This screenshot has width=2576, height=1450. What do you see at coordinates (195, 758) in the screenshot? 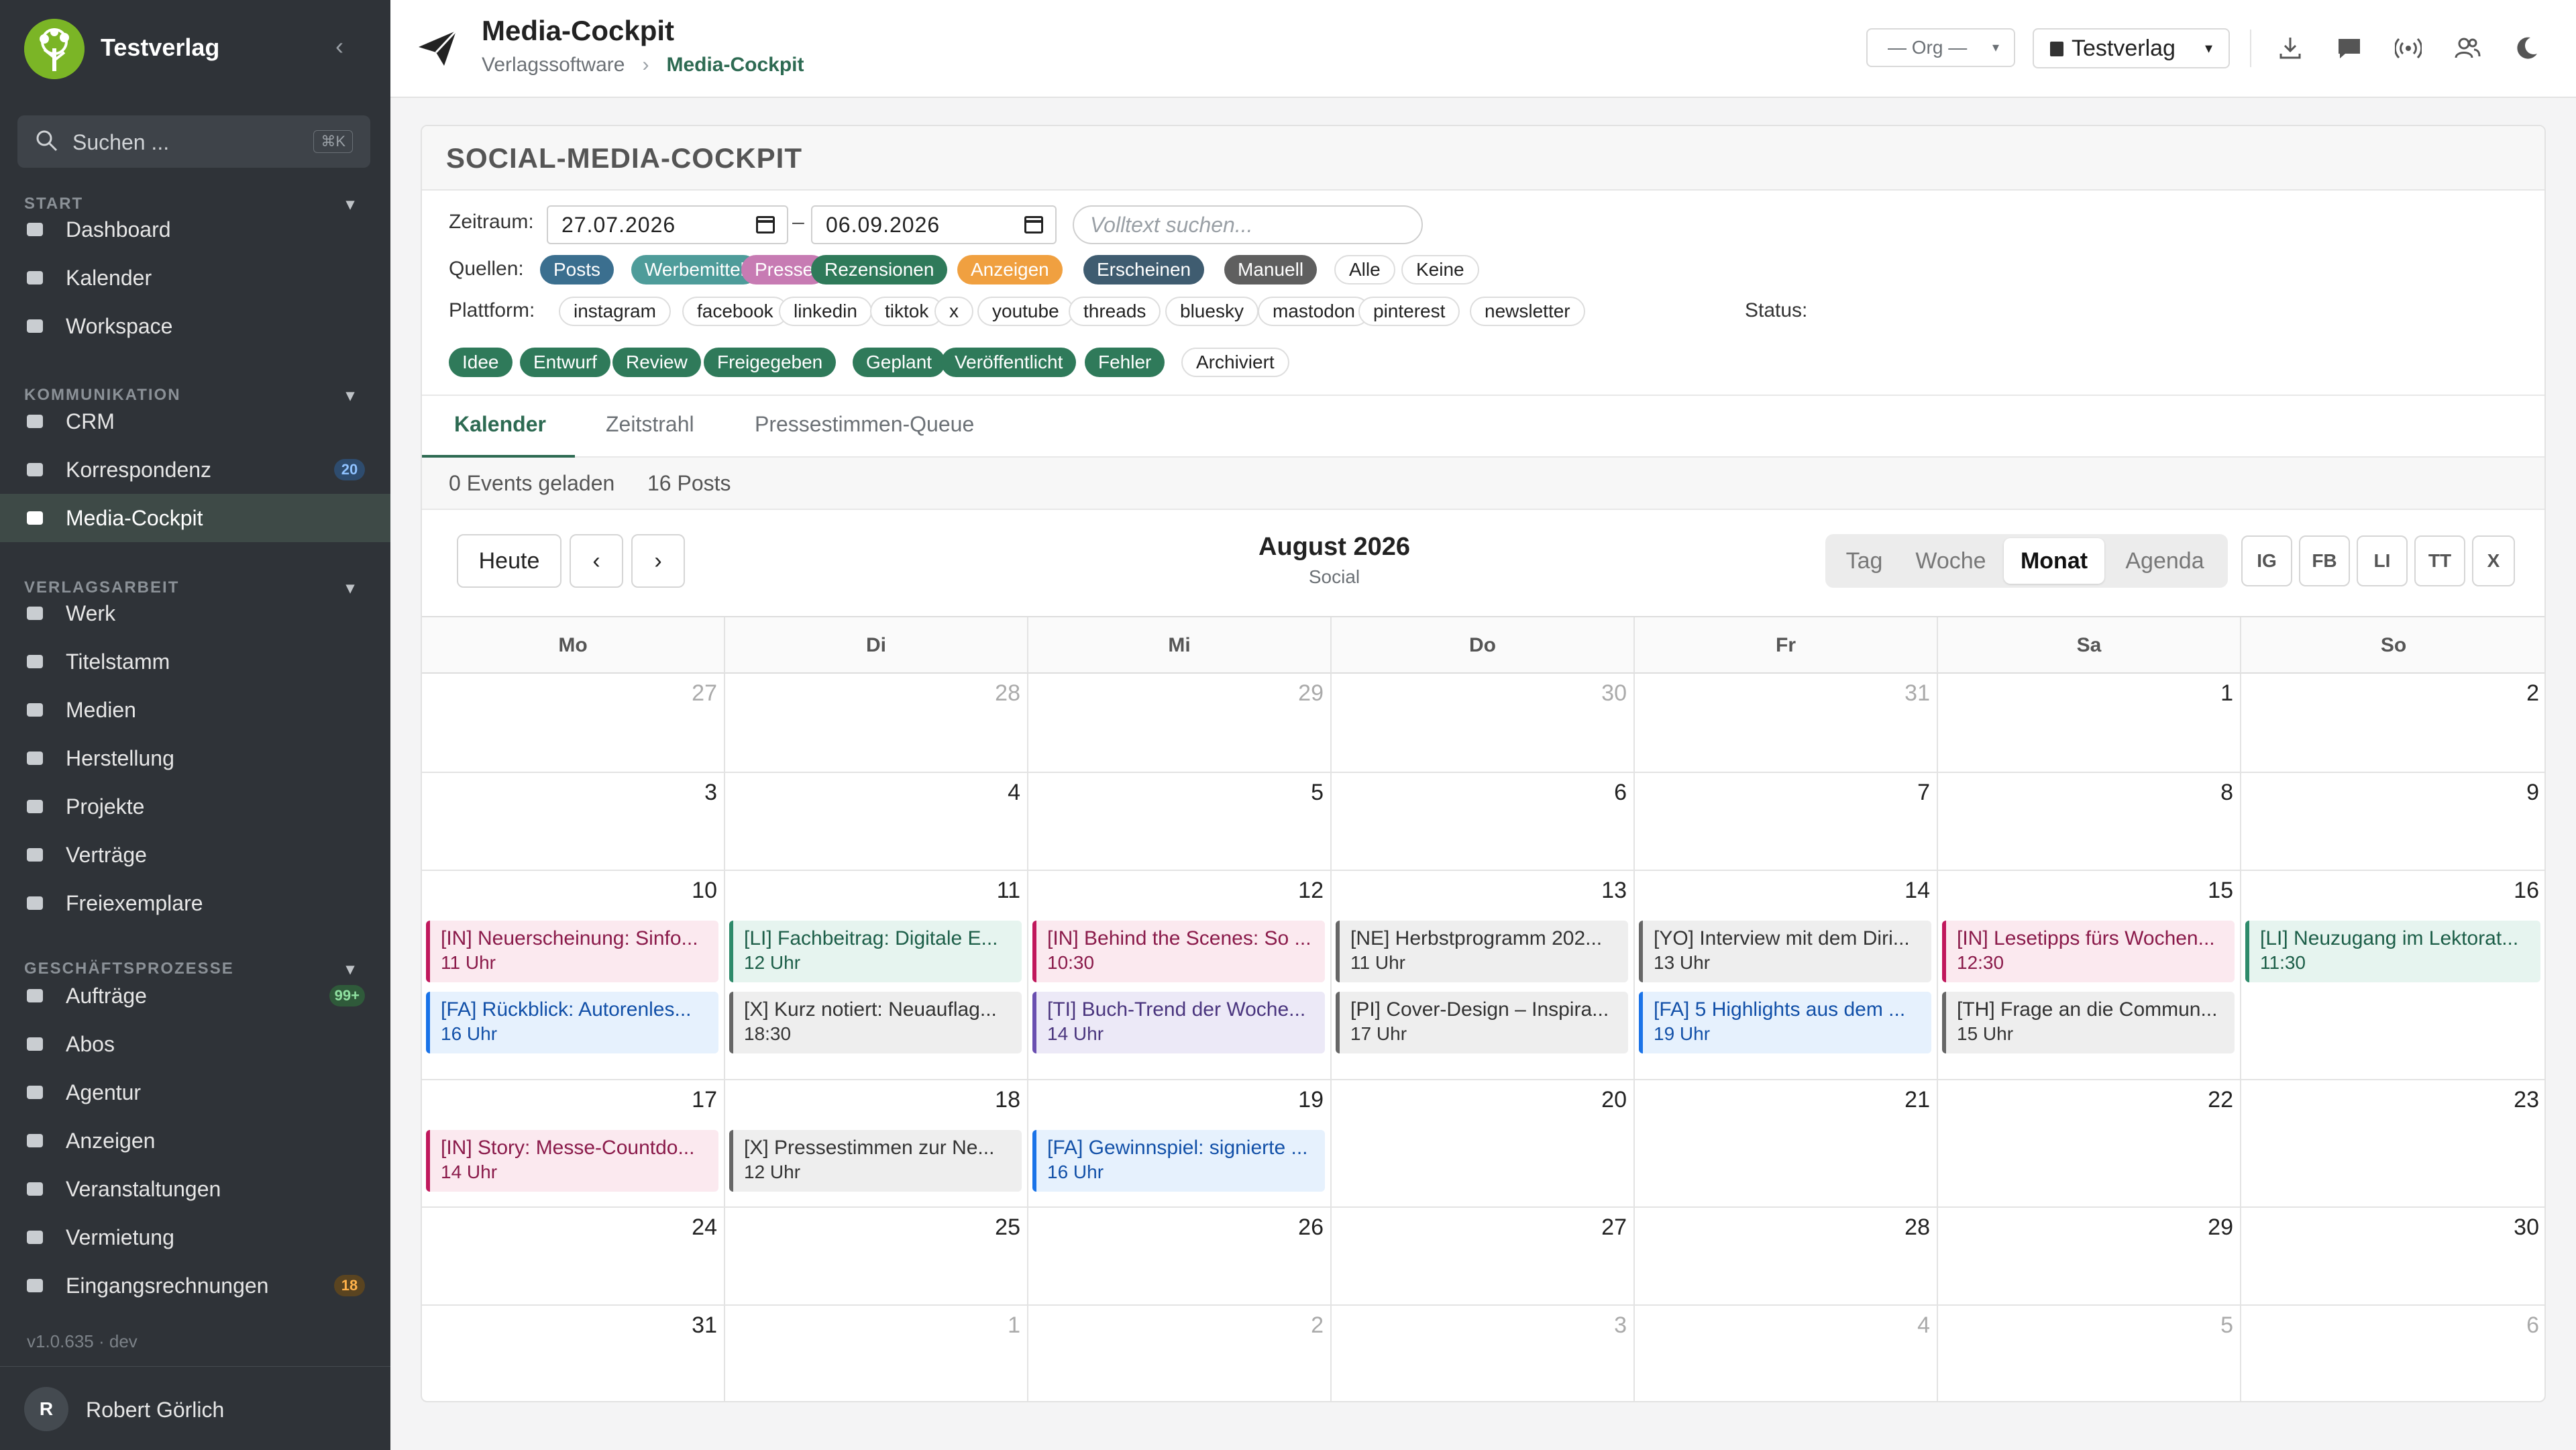
I see `sidebar-item-herstellung: Herstellung` at bounding box center [195, 758].